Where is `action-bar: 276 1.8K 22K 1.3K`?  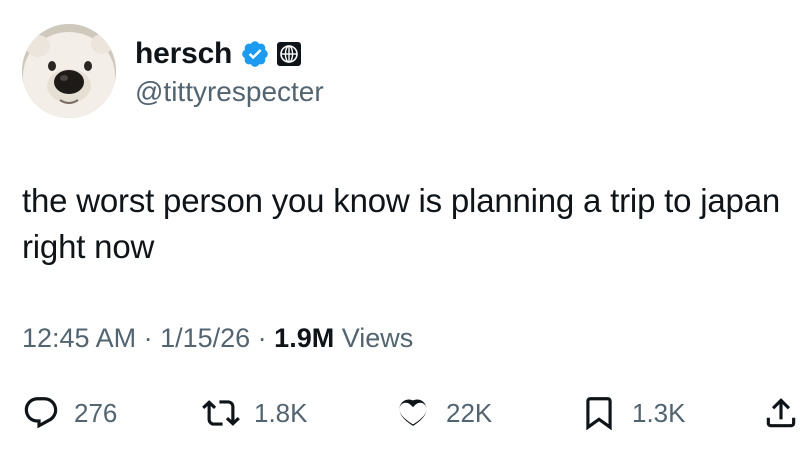 action-bar: 276 1.8K 22K 1.3K is located at coordinates (411, 413).